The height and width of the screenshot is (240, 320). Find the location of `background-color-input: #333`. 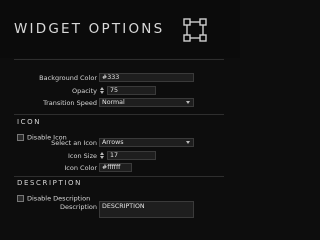

background-color-input: #333 is located at coordinates (146, 77).